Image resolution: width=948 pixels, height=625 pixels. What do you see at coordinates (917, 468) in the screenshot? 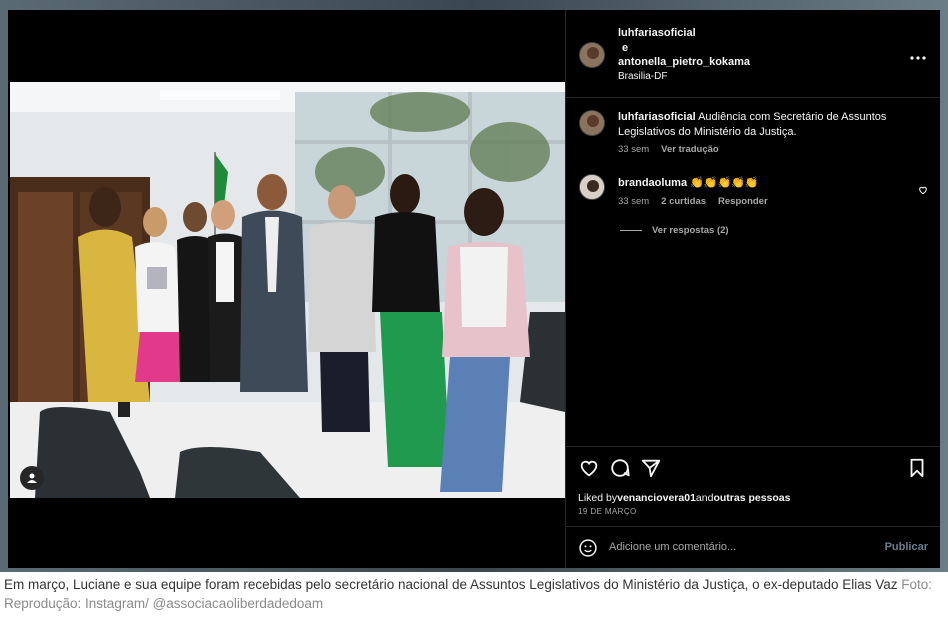
I see `bookmark-icon` at bounding box center [917, 468].